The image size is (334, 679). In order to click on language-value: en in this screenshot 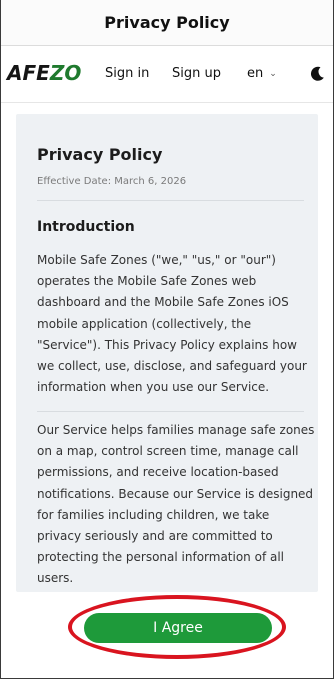, I will do `click(255, 73)`.